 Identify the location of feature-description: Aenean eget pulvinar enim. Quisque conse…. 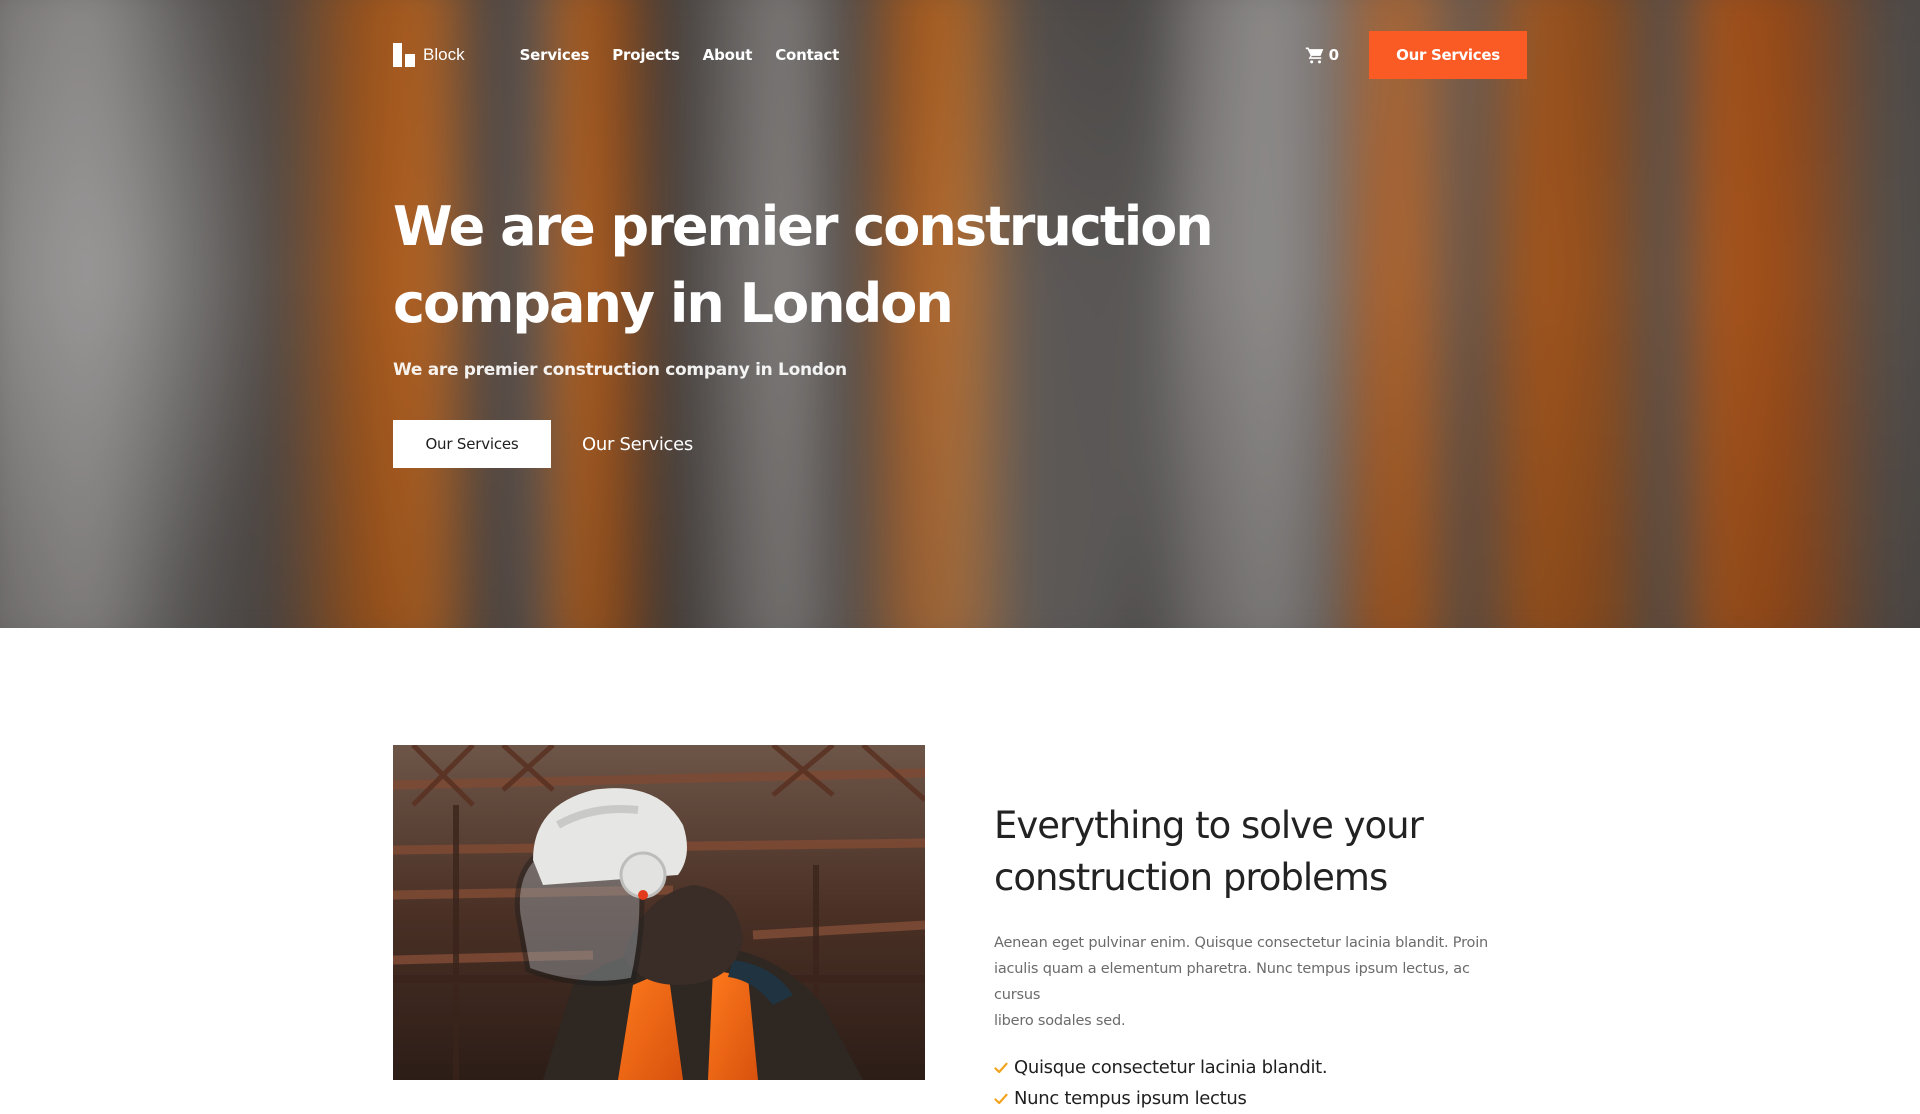
(1254, 982).